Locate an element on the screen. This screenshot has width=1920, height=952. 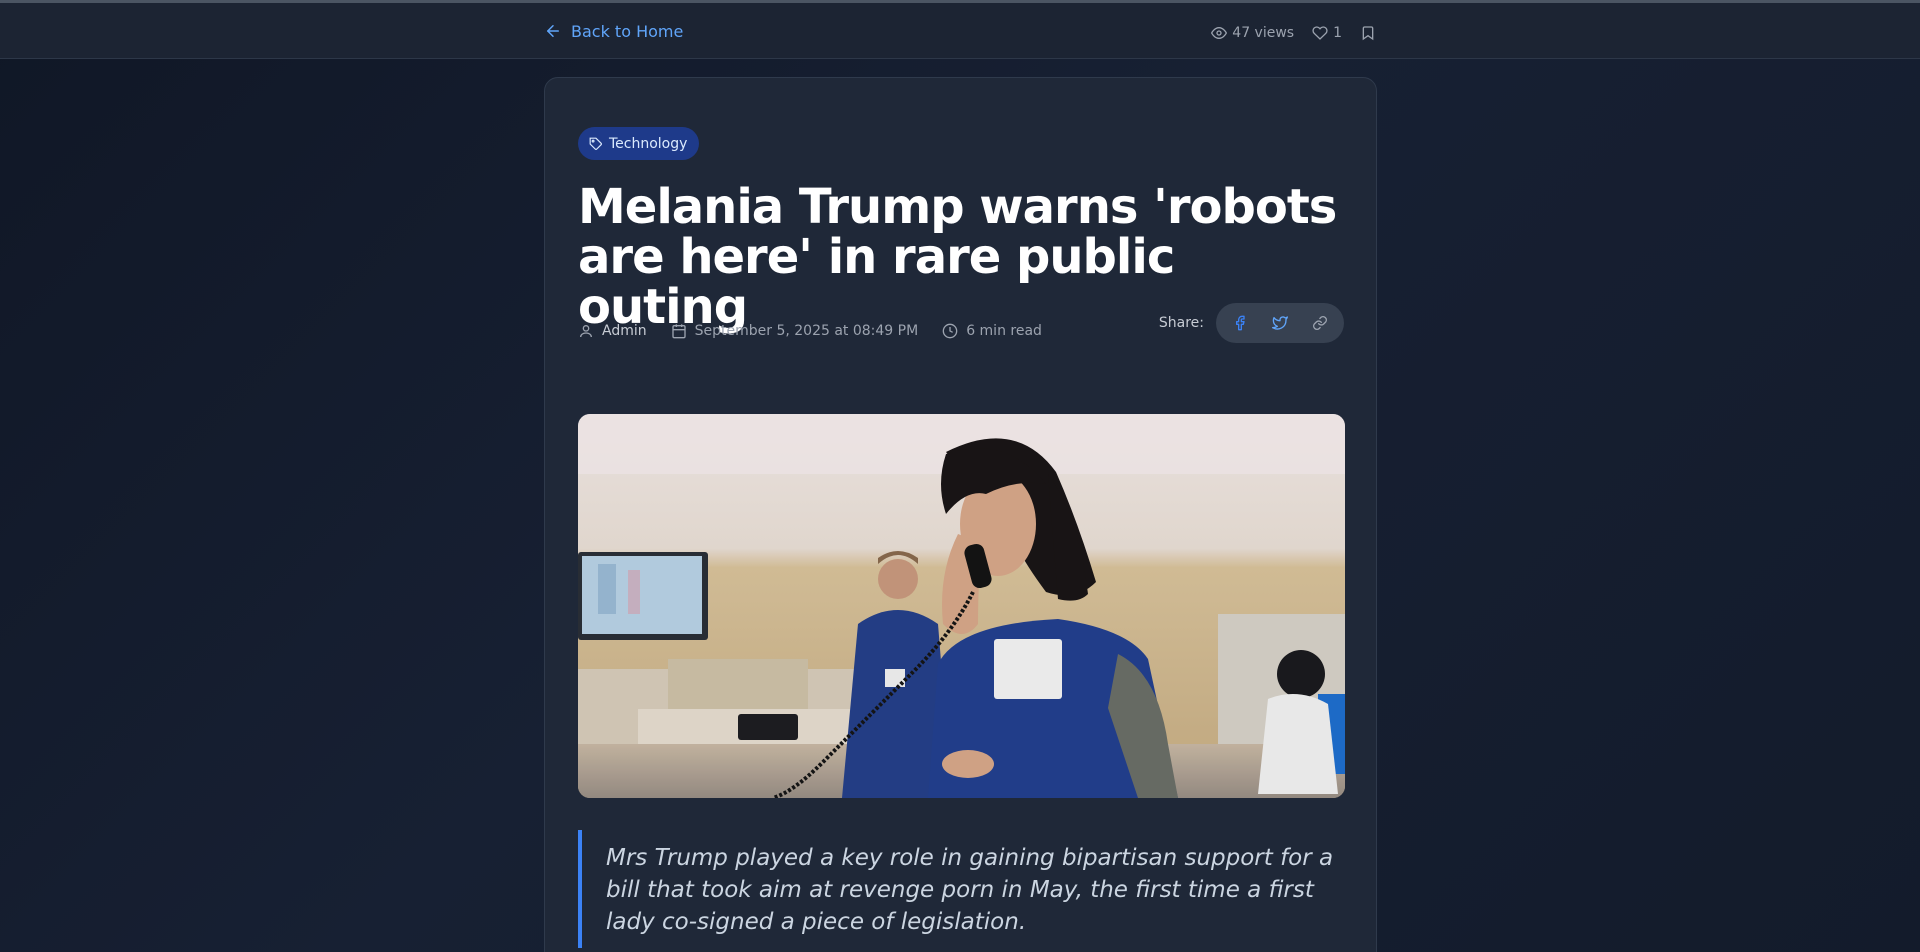
share-buttons is located at coordinates (1280, 323).